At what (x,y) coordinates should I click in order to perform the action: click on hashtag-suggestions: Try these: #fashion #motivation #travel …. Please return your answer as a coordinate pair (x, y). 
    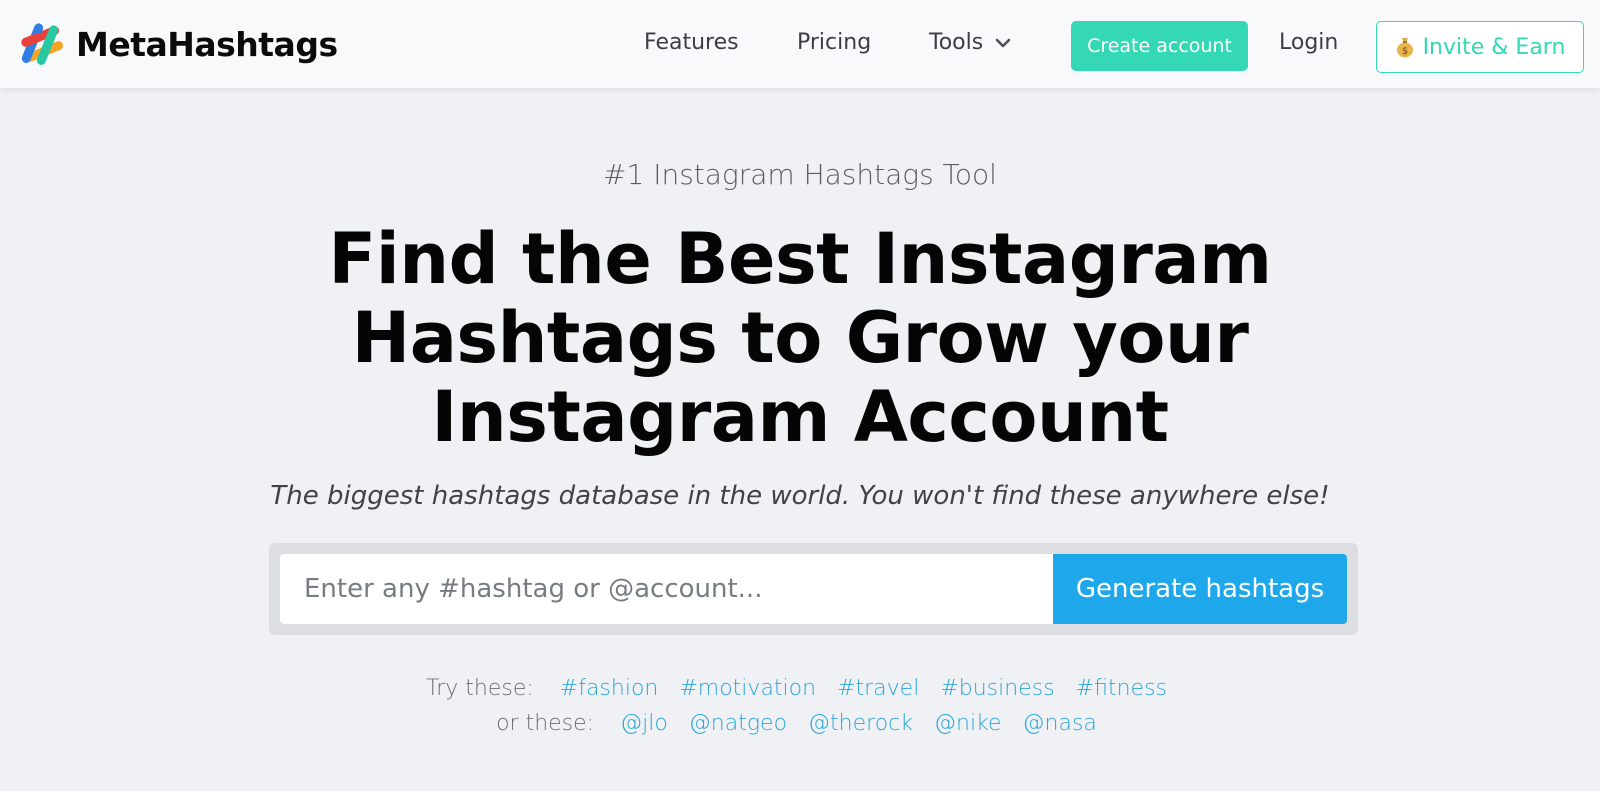
    Looking at the image, I should click on (800, 688).